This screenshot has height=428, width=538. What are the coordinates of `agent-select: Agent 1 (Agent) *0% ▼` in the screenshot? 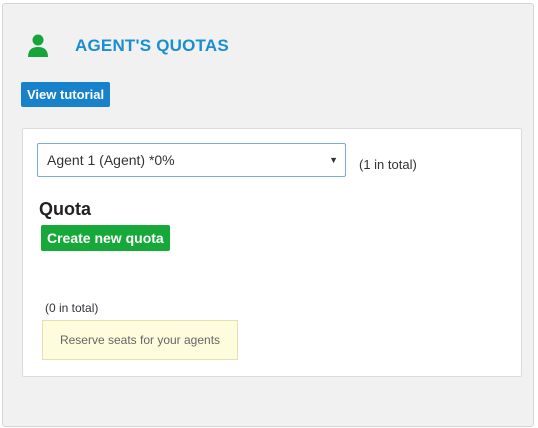 It's located at (191, 160).